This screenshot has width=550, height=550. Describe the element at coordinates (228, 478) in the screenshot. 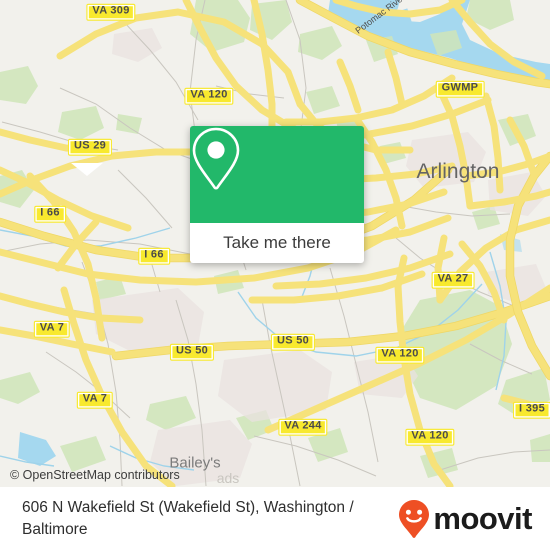

I see `place-label-crossroads-partial: ads` at that location.